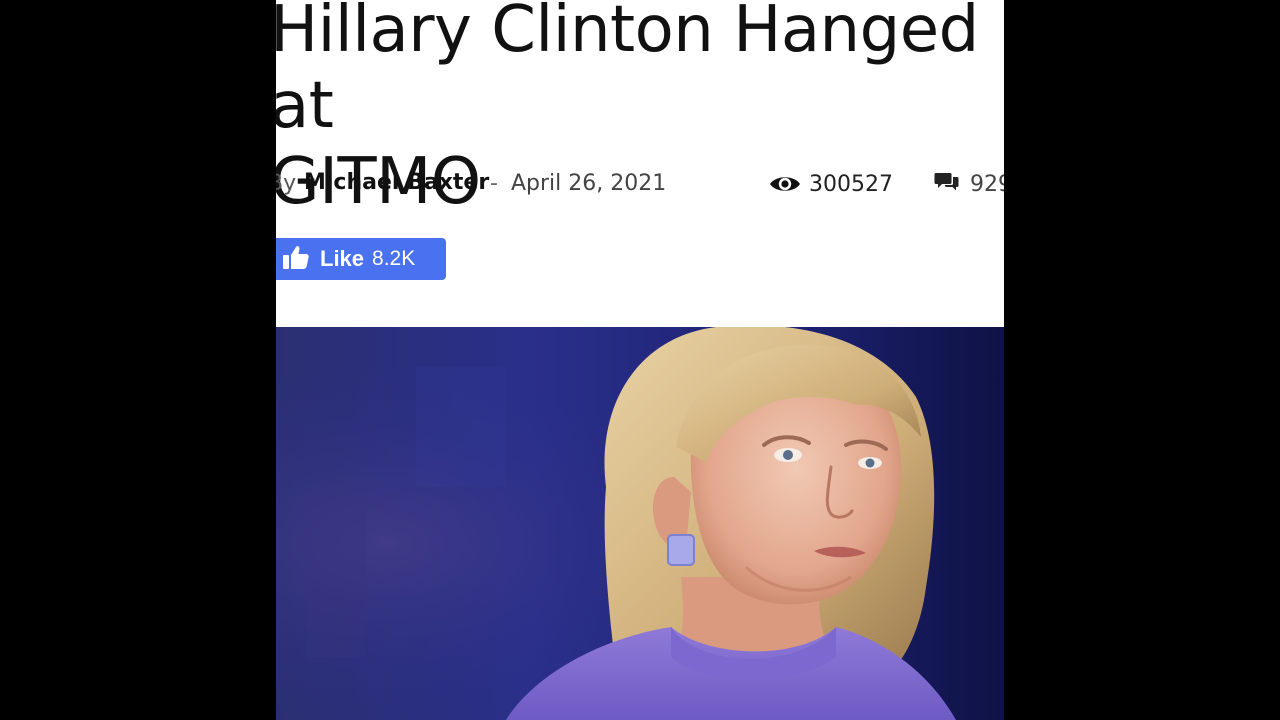  What do you see at coordinates (396, 182) in the screenshot?
I see `author-link: Michael Baxter` at bounding box center [396, 182].